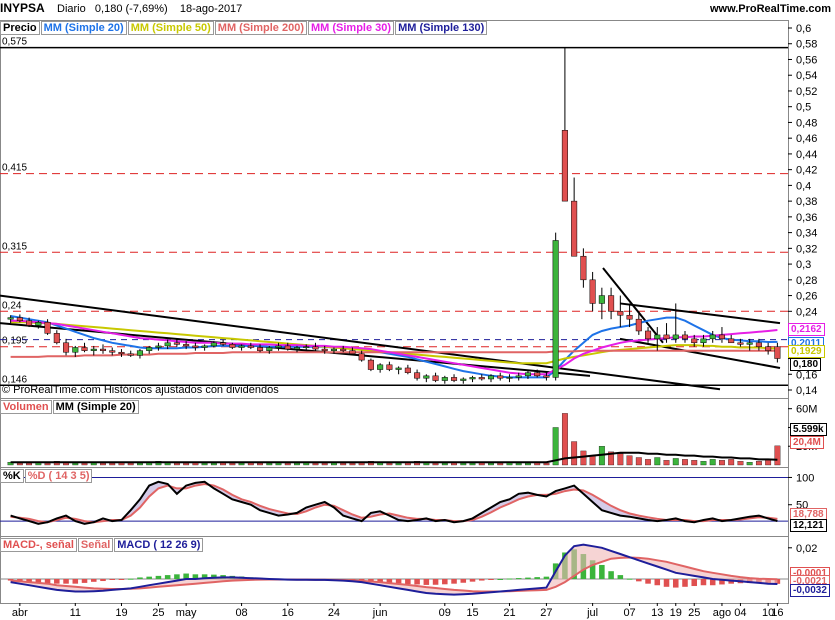 This screenshot has width=835, height=620. What do you see at coordinates (770, 9) in the screenshot?
I see `site-url: www.ProRealTime.com` at bounding box center [770, 9].